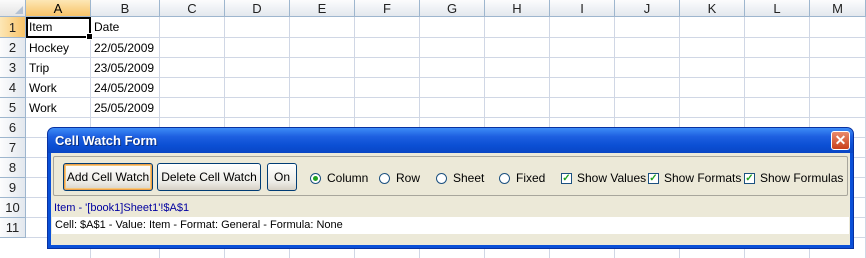 This screenshot has width=866, height=258. I want to click on row-header-9: 9, so click(13, 188).